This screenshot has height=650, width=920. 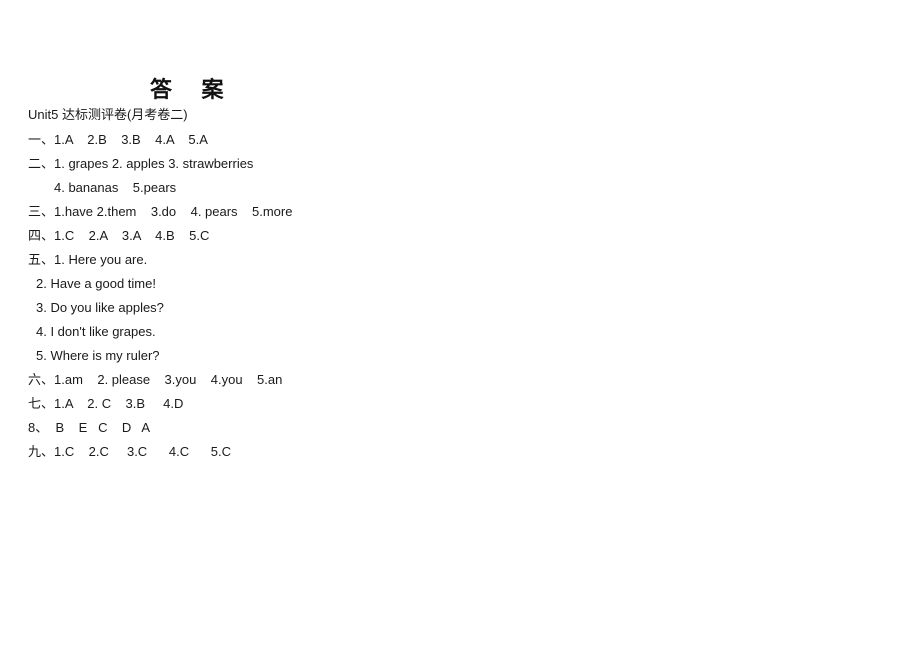 What do you see at coordinates (108, 114) in the screenshot?
I see `document-subtitle: Unit5 达标测评卷(月考卷二)` at bounding box center [108, 114].